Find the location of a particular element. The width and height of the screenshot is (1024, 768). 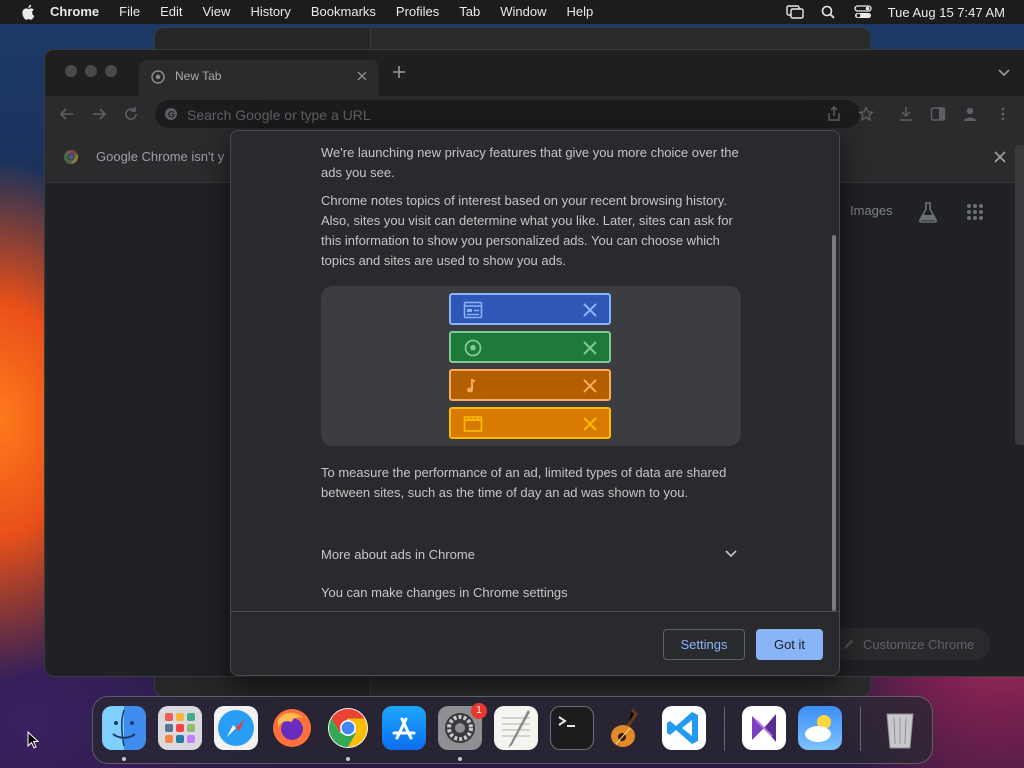

menu-profiles: Profiles is located at coordinates (417, 12).